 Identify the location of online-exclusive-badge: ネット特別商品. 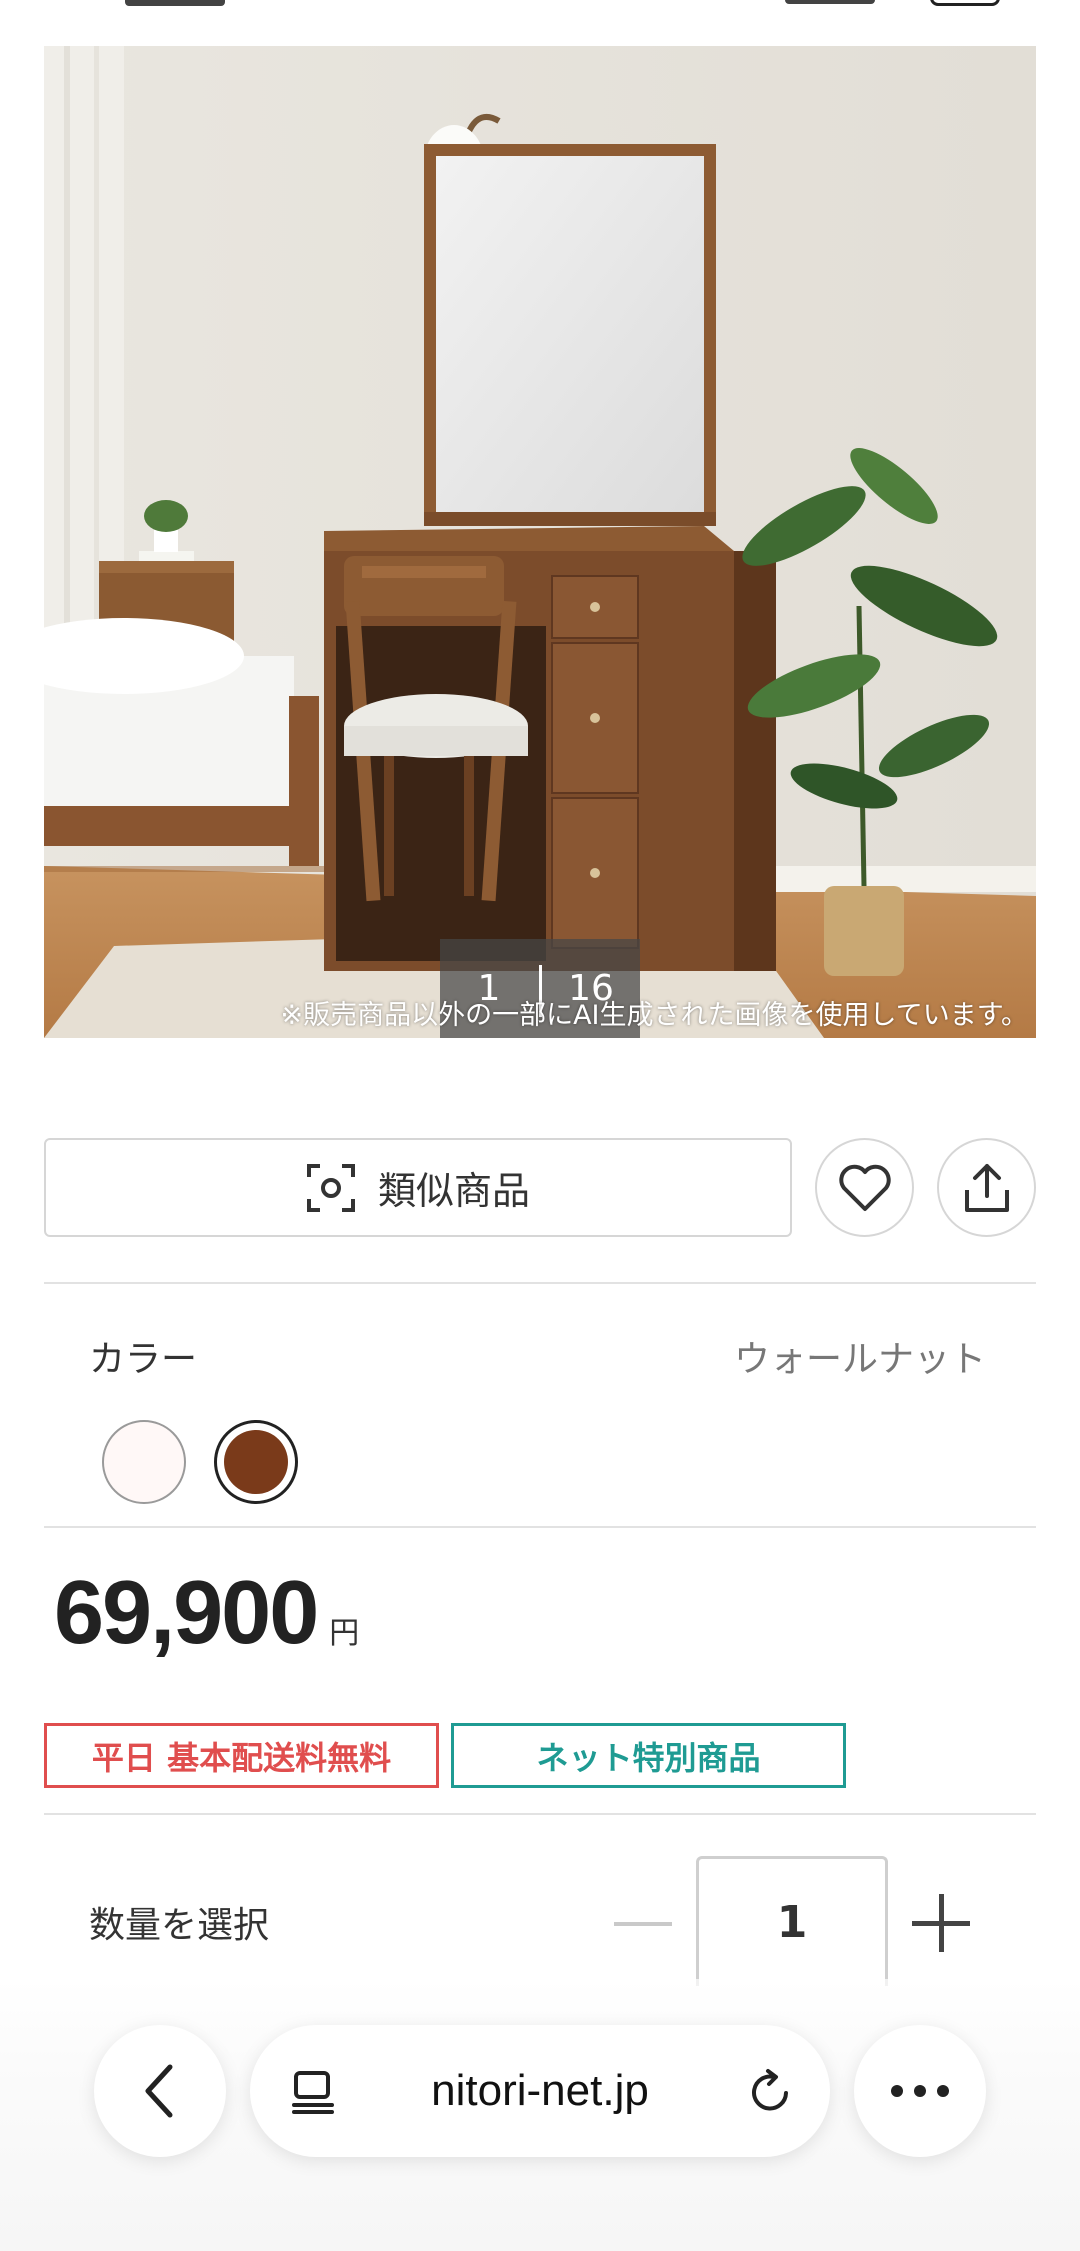
(648, 1755).